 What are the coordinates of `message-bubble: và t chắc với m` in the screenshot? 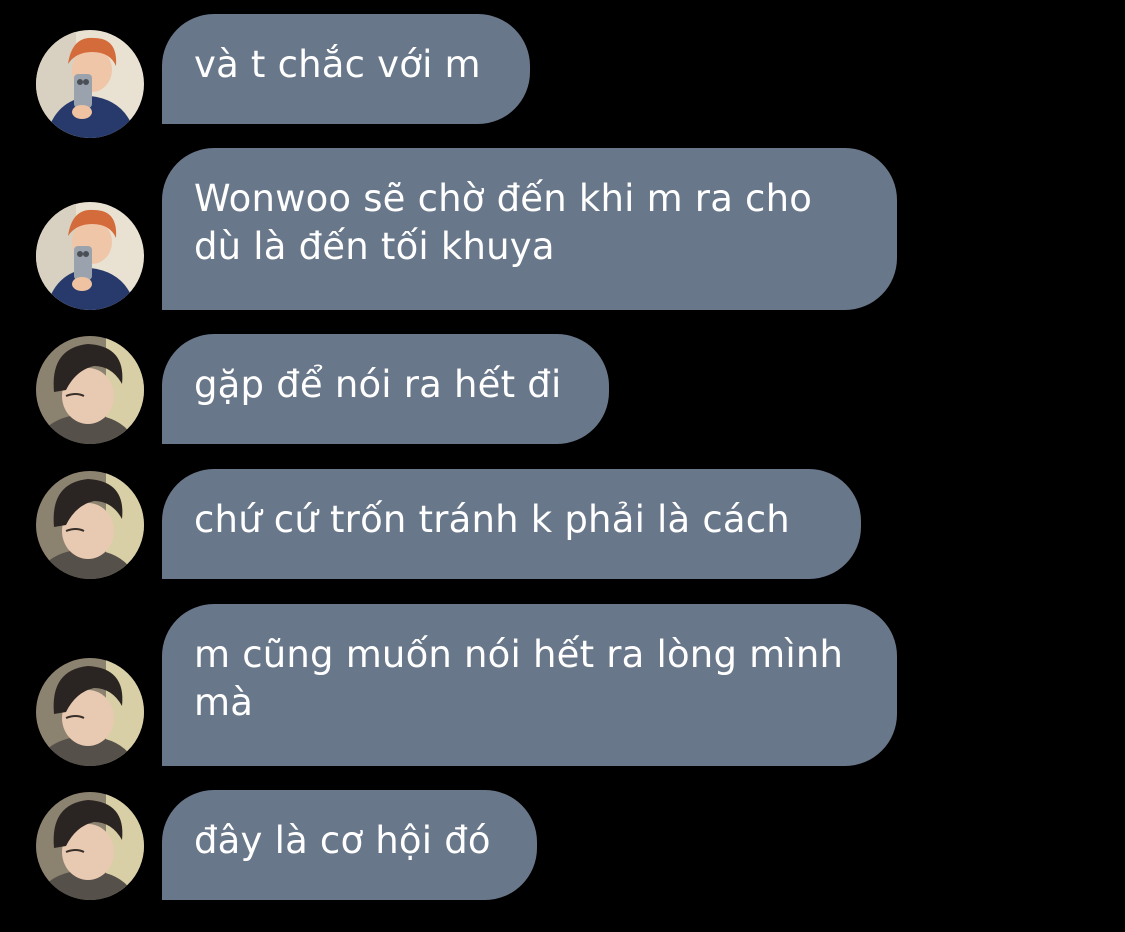 It's located at (346, 69).